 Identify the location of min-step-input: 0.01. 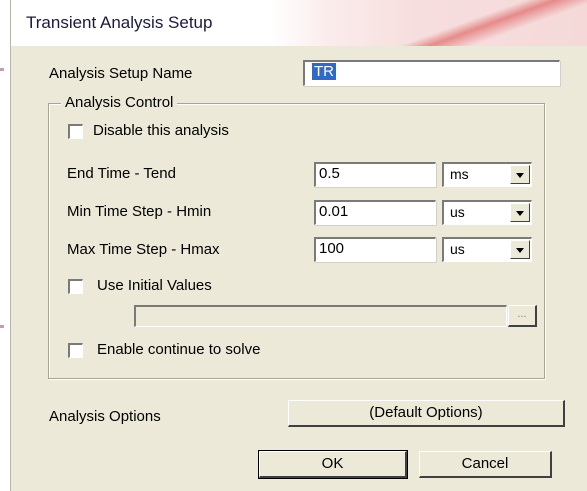
(375, 212).